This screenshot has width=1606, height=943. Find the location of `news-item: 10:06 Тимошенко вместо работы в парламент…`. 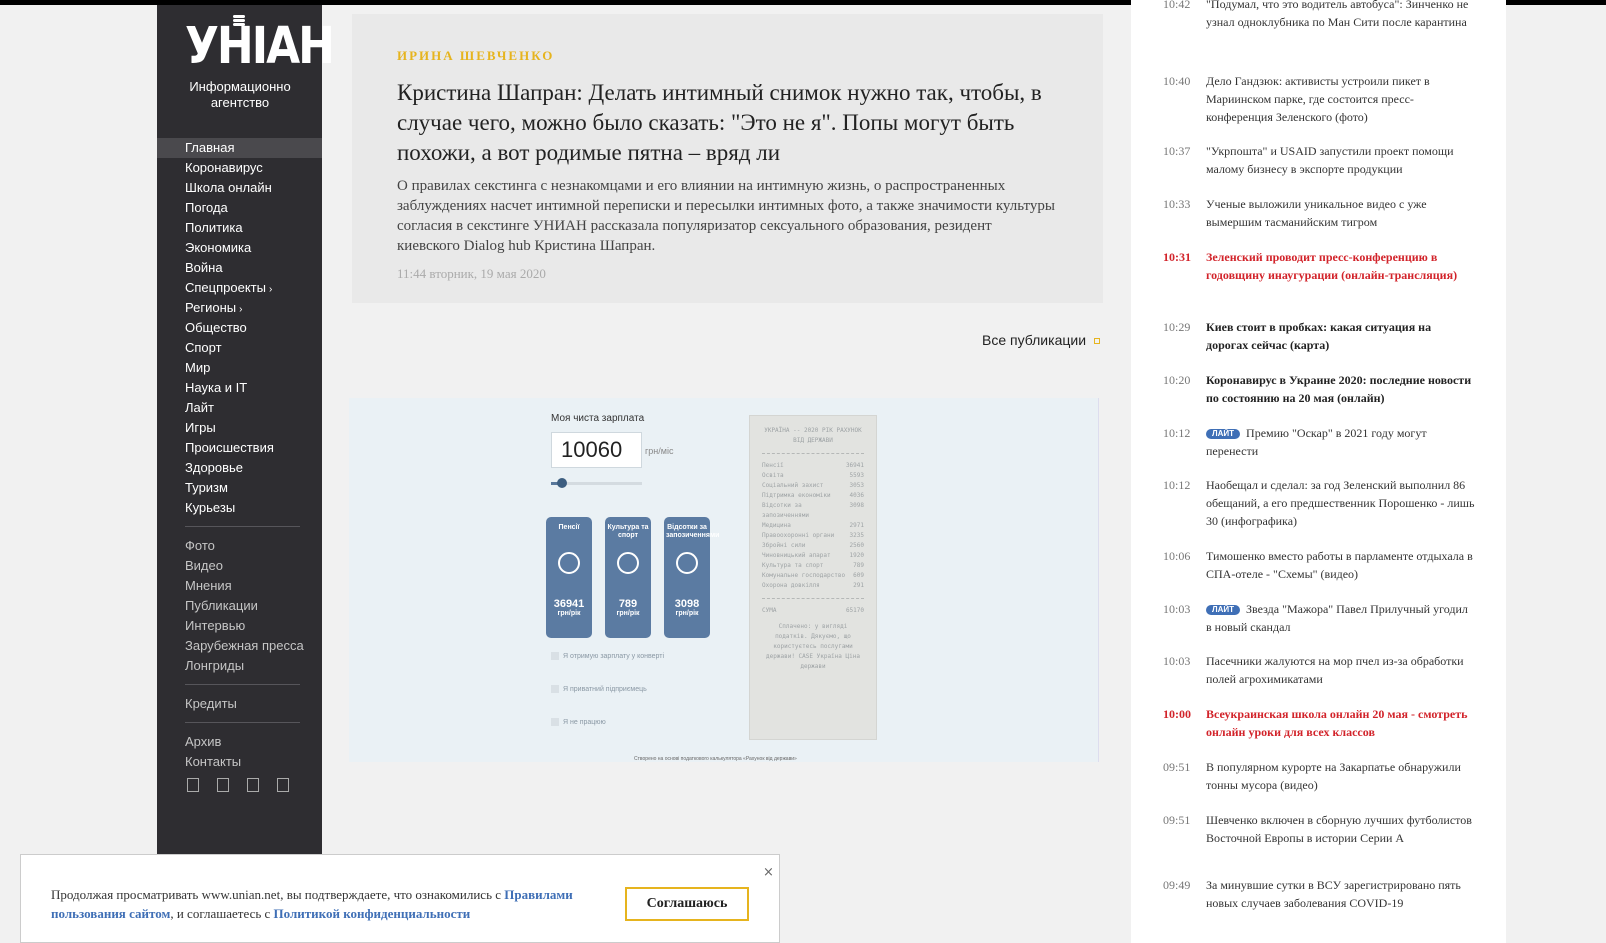

news-item: 10:06 Тимошенко вместо работы в парламент… is located at coordinates (1319, 565).